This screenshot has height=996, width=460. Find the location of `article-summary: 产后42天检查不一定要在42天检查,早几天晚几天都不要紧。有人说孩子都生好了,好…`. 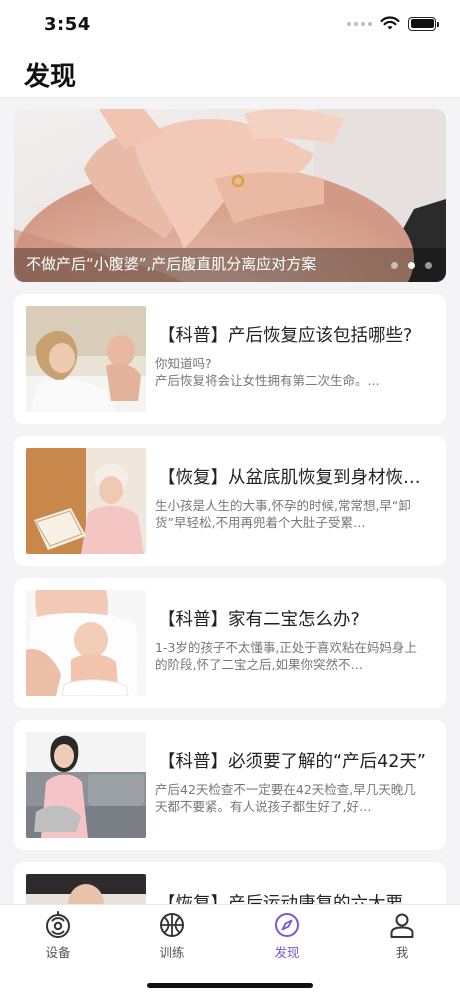

article-summary: 产后42天检查不一定要在42天检查,早几天晚几天都不要紧。有人说孩子都生好了,好… is located at coordinates (285, 798).